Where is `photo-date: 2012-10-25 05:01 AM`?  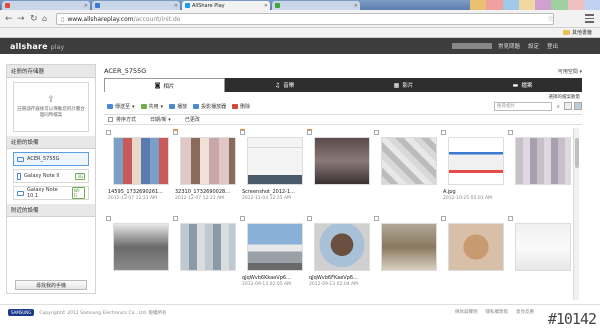 photo-date: 2012-10-25 05:01 AM is located at coordinates (467, 198).